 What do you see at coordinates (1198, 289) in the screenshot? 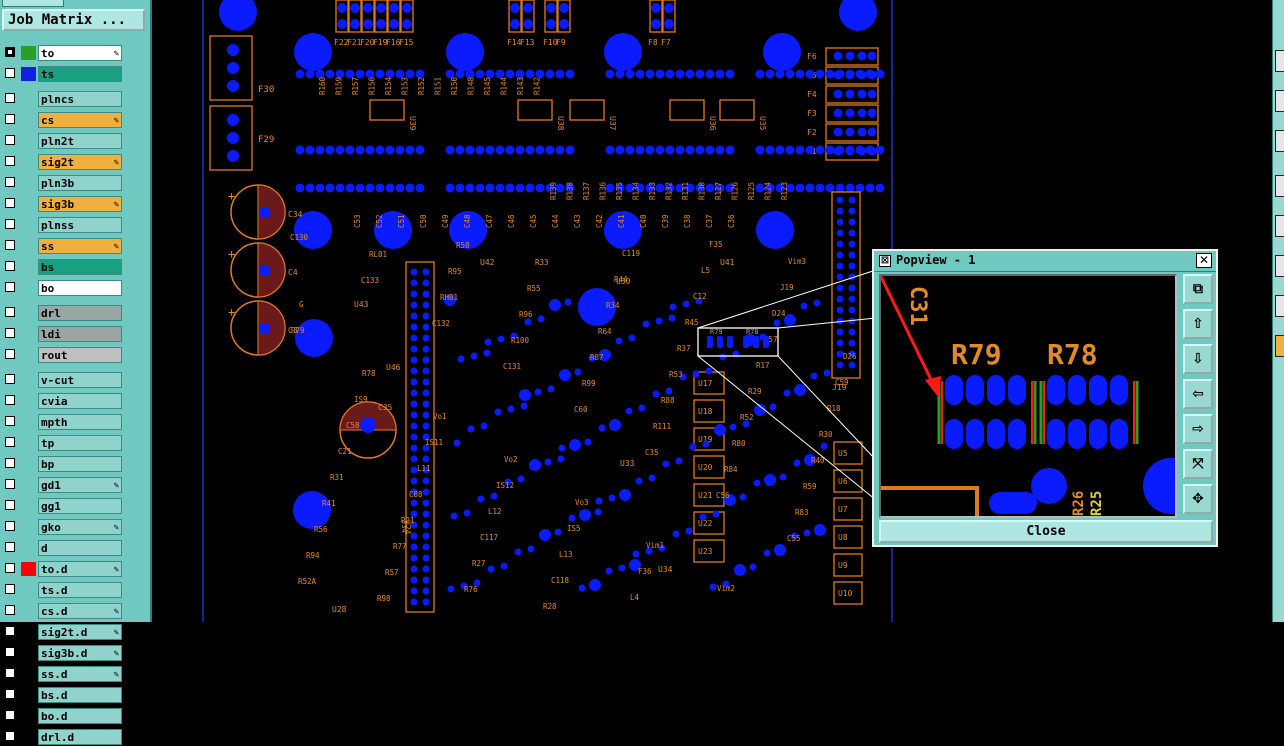
I see `zoom-fit-icon: ⧉` at bounding box center [1198, 289].